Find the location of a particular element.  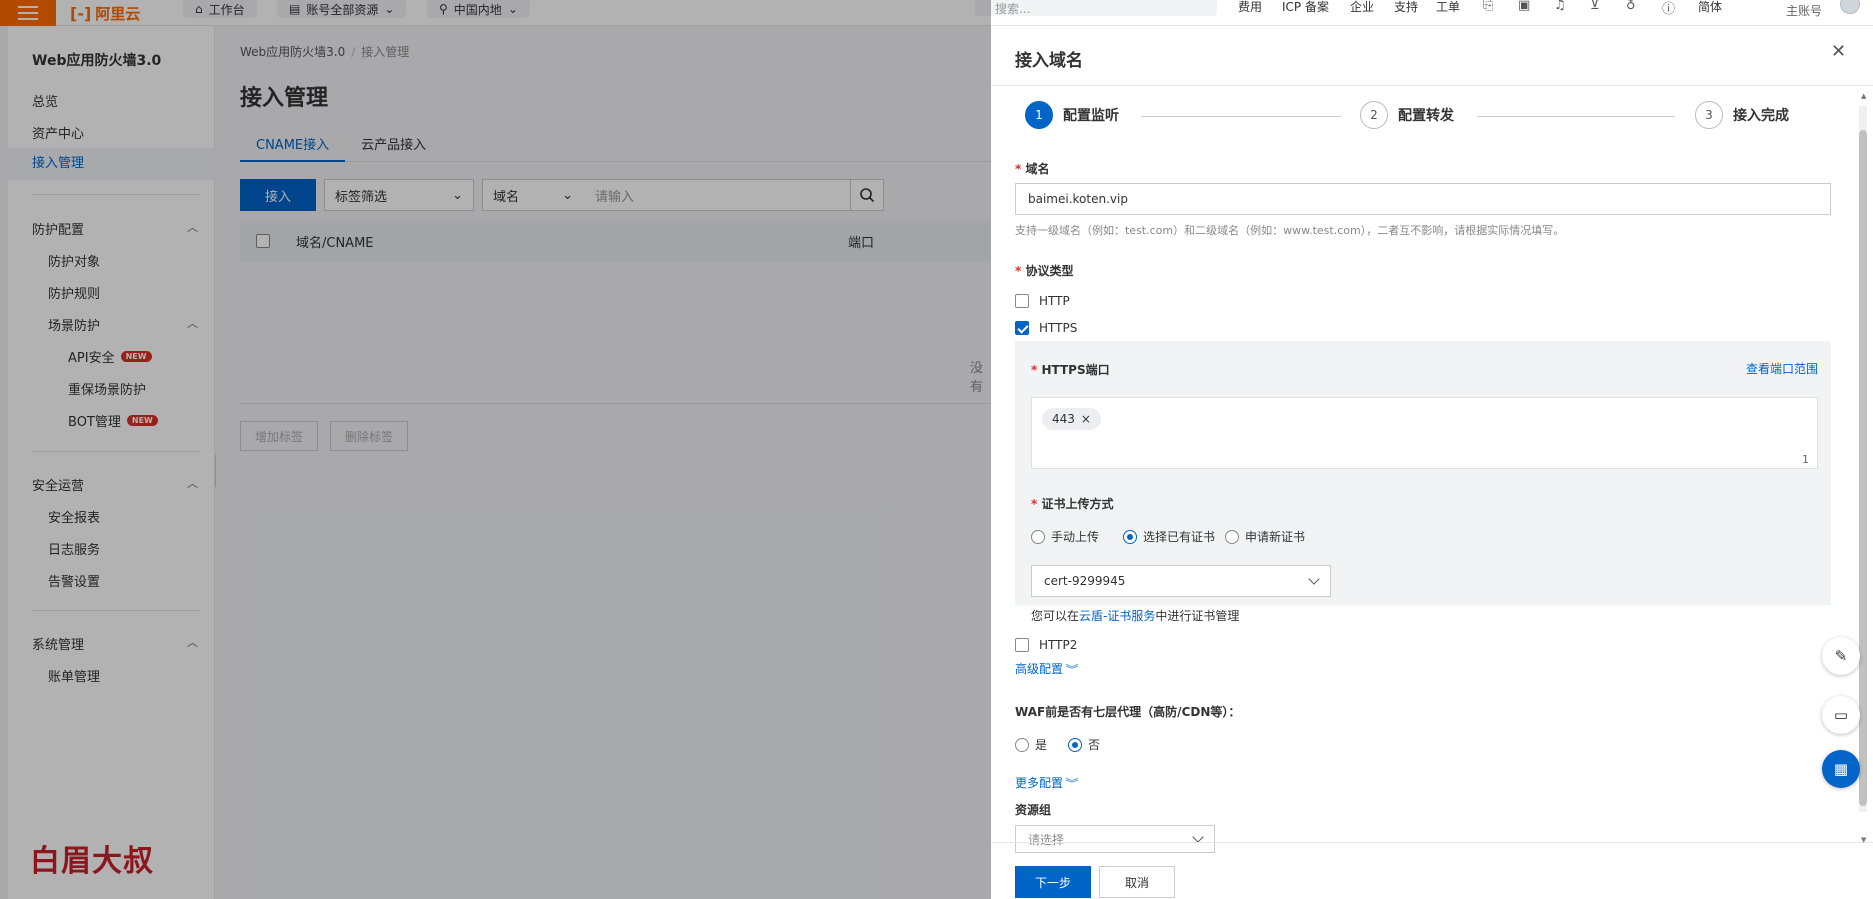

note-text: 中进行证书管理 is located at coordinates (1197, 616).